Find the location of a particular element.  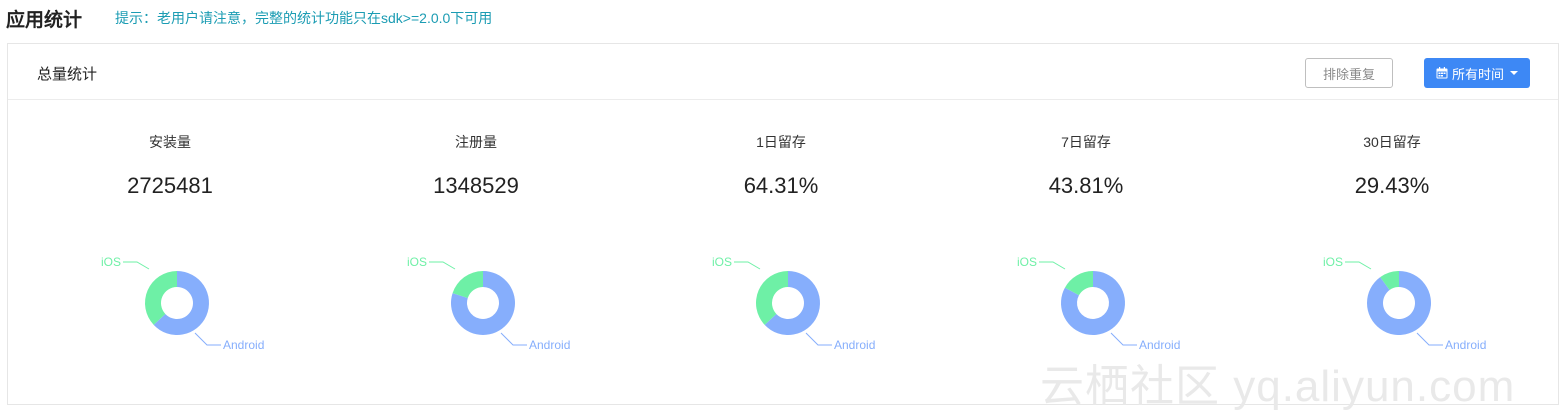

stat-value: 29.43% is located at coordinates (1392, 185).